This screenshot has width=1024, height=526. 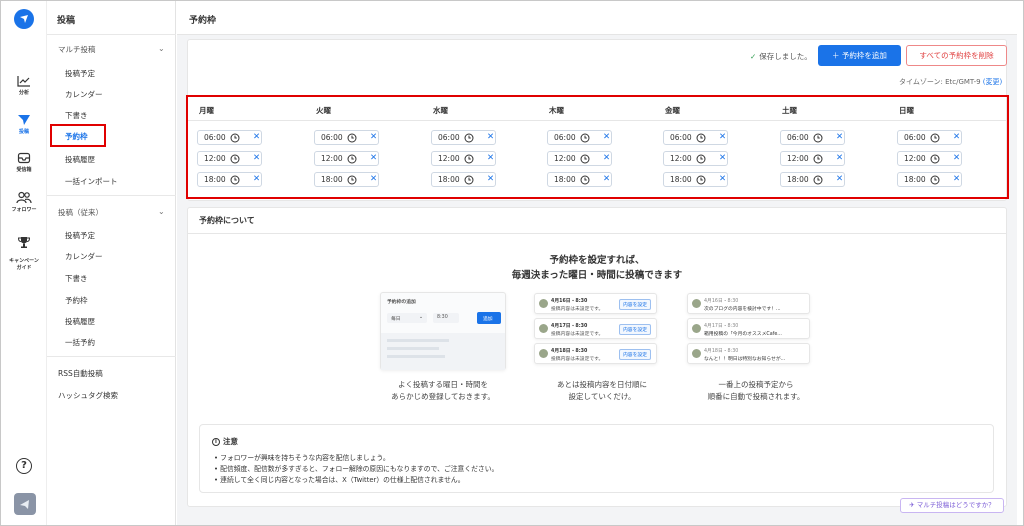 I want to click on sidebar-item-legacy-scheduled: 投稿予定, so click(x=80, y=235).